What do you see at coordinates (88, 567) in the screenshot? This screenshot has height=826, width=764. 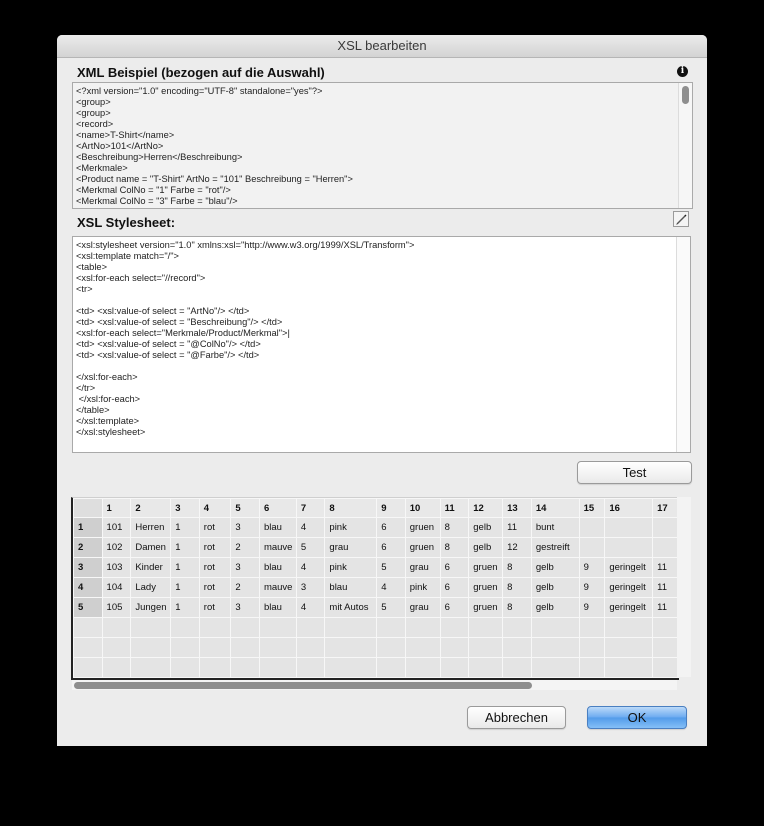 I see `row-header: 3` at bounding box center [88, 567].